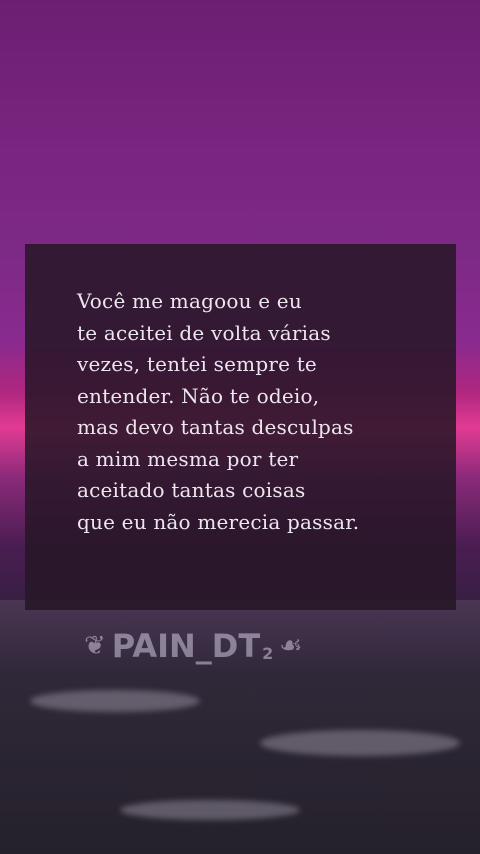  What do you see at coordinates (189, 301) in the screenshot?
I see `quote-line: Você me magoou e eu` at bounding box center [189, 301].